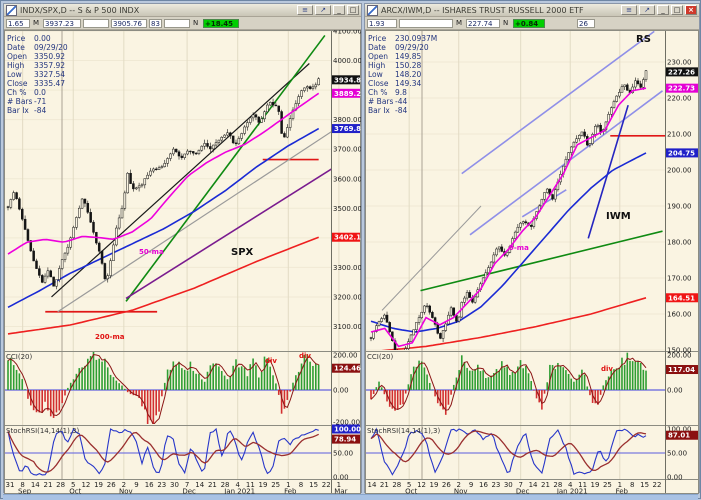 The width and height of the screenshot is (701, 500). What do you see at coordinates (347, 150) in the screenshot?
I see `svg-text: 3700.00` at bounding box center [347, 150].